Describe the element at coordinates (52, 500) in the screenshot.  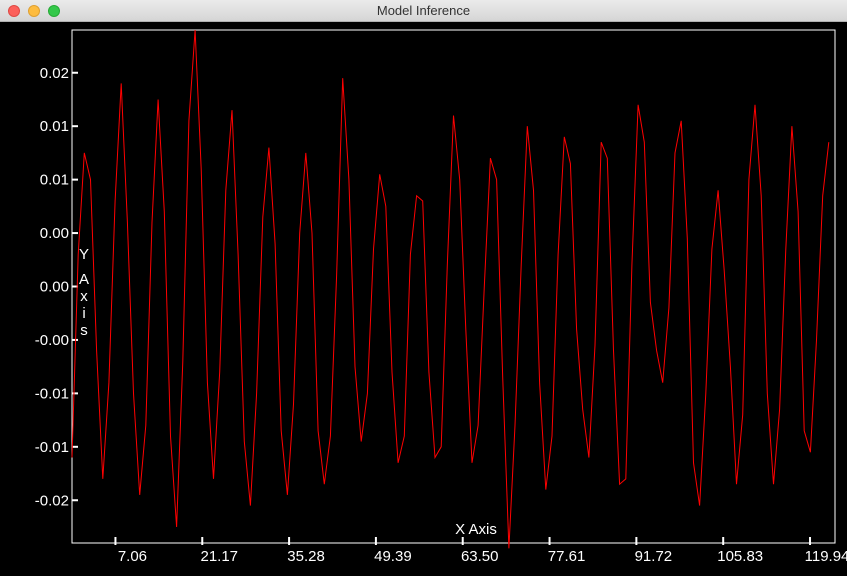
I see `y-tick-label: -0.02` at that location.